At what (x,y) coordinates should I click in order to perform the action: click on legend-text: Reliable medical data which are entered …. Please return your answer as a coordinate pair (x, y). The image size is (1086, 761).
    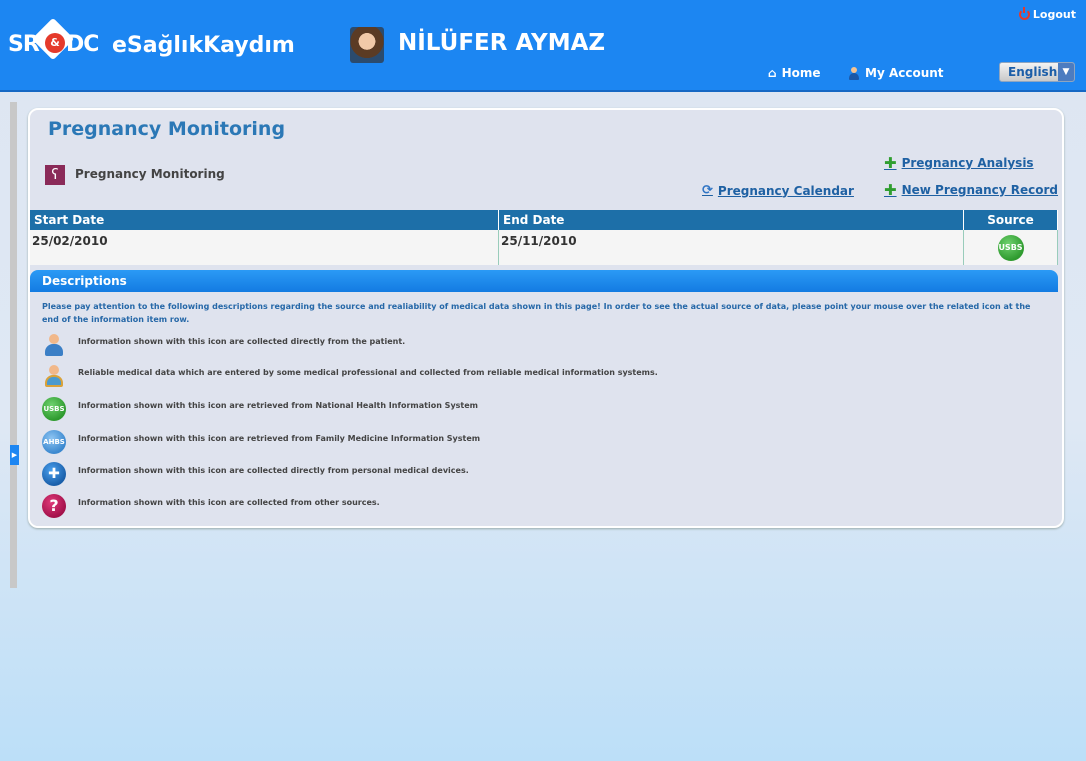
    Looking at the image, I should click on (368, 372).